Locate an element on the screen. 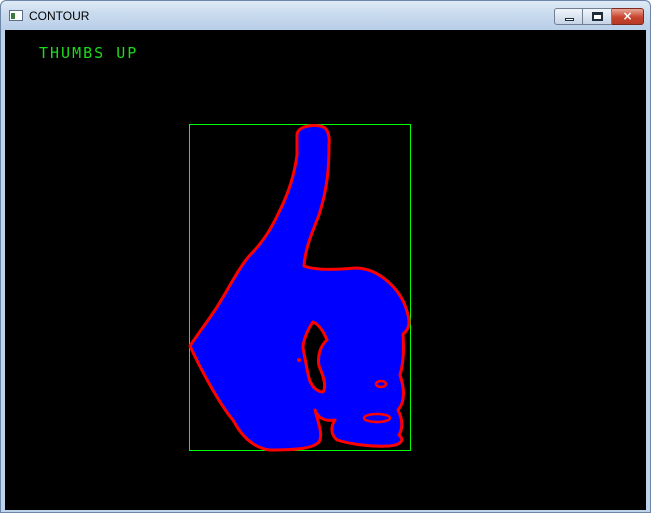  maximize-icon is located at coordinates (597, 16).